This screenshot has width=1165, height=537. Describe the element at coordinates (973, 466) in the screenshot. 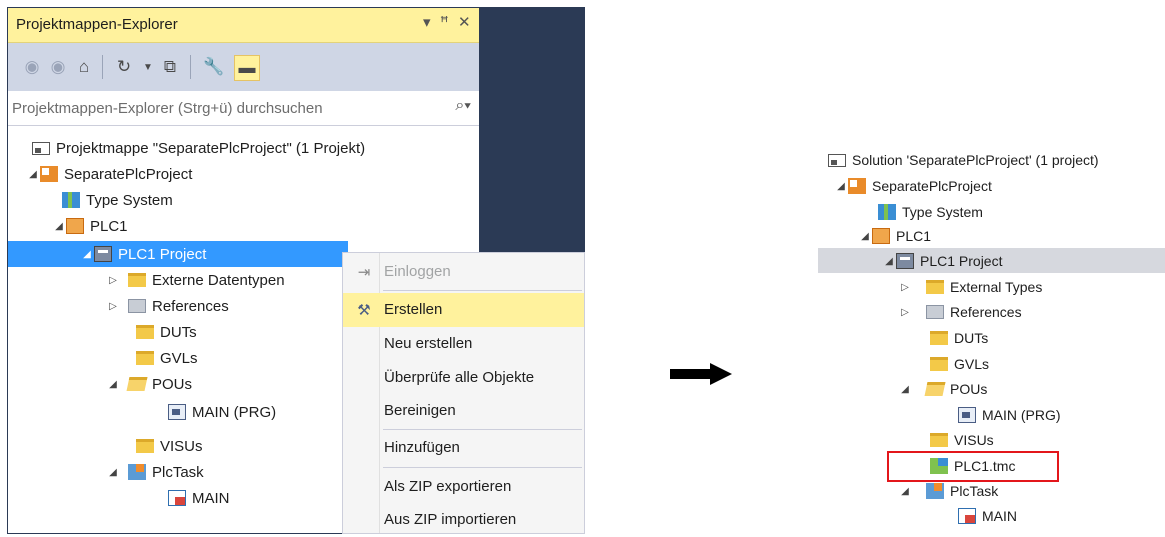

I see `new-item-highlight-box` at that location.